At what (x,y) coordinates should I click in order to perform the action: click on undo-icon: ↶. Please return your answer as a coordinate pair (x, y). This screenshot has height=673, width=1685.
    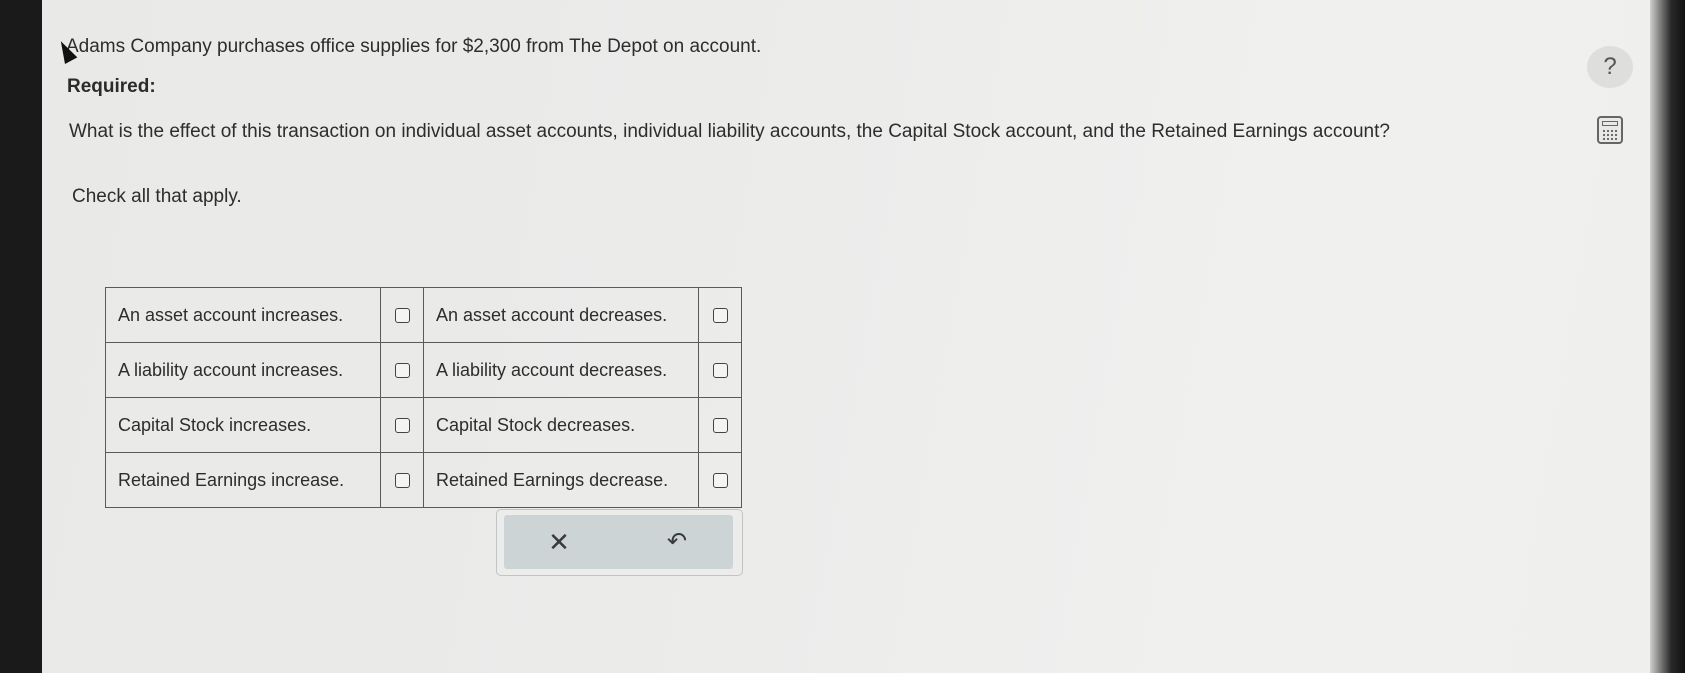
    Looking at the image, I should click on (677, 542).